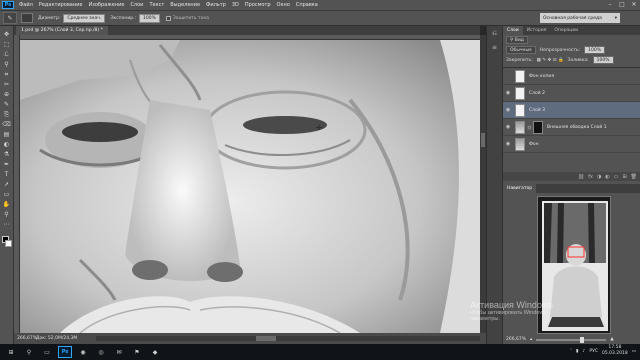 This screenshot has height=360, width=640. What do you see at coordinates (156, 5) in the screenshot?
I see `menu-type: Текст` at bounding box center [156, 5].